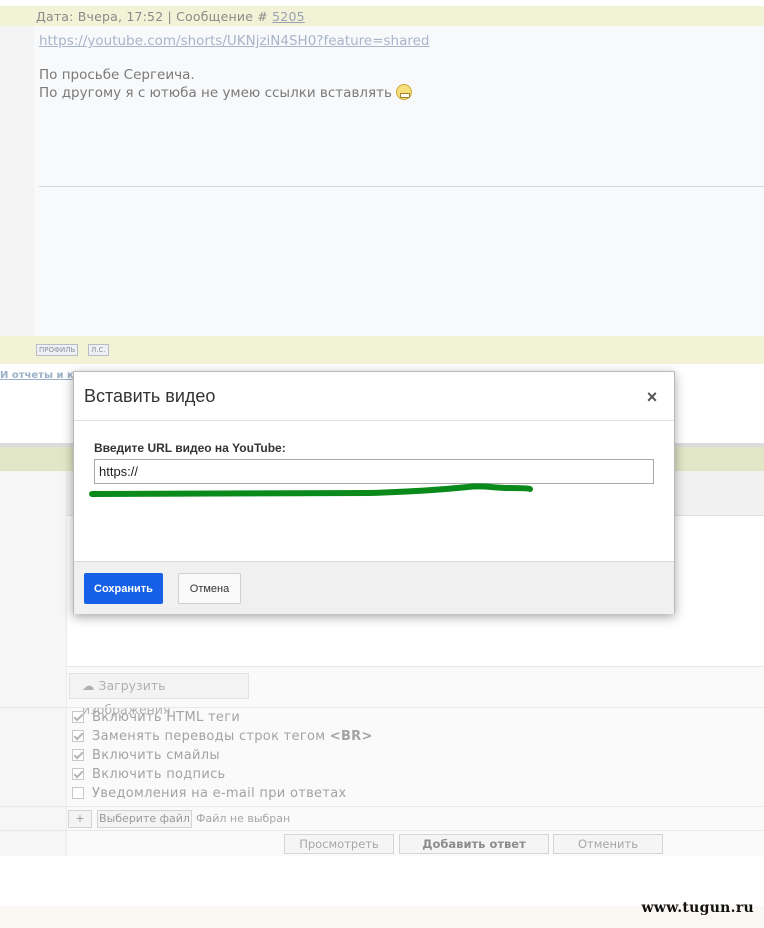 This screenshot has height=928, width=764. What do you see at coordinates (288, 16) in the screenshot?
I see `message-number-link: 5205` at bounding box center [288, 16].